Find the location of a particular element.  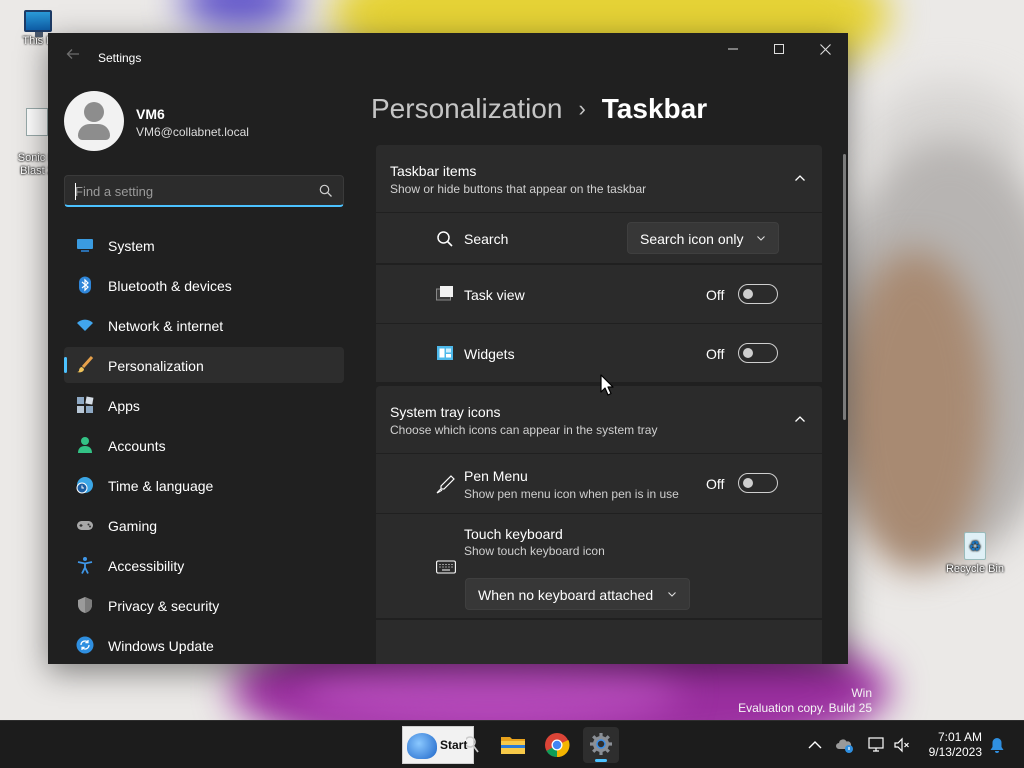

pen-menu-toggle is located at coordinates (758, 483).